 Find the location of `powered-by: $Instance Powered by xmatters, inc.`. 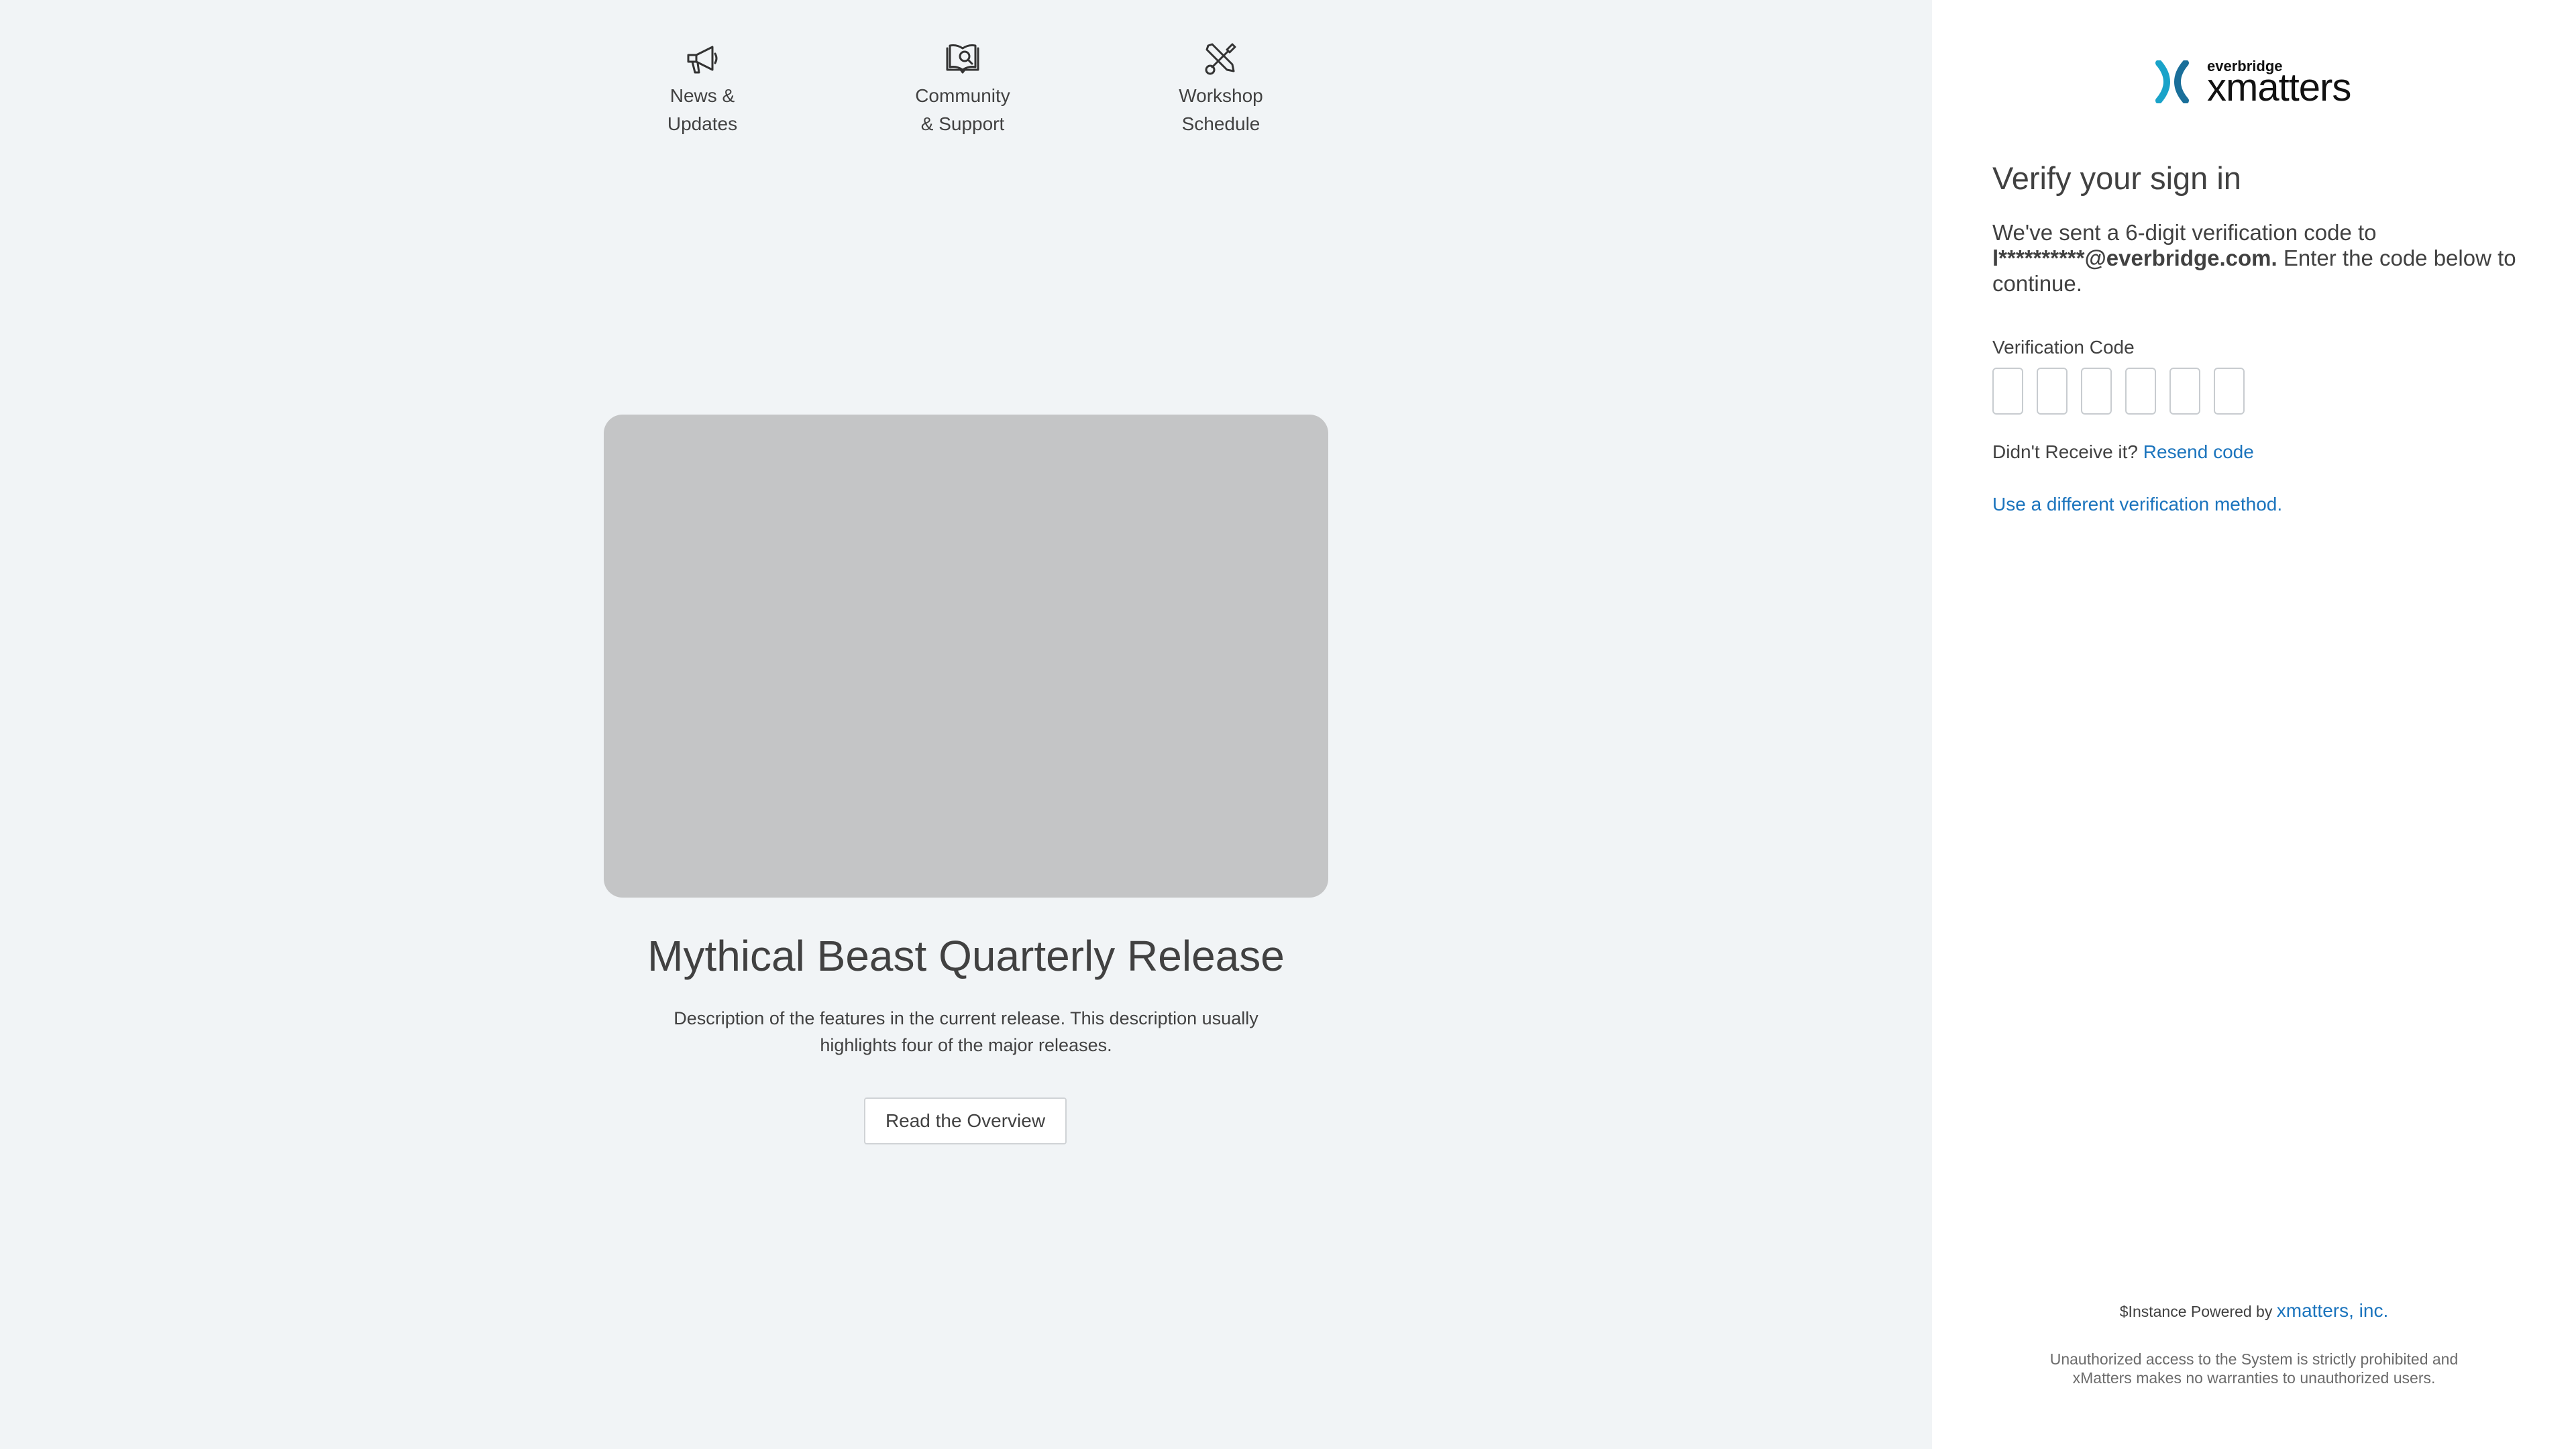

powered-by: $Instance Powered by xmatters, inc. is located at coordinates (2254, 1311).